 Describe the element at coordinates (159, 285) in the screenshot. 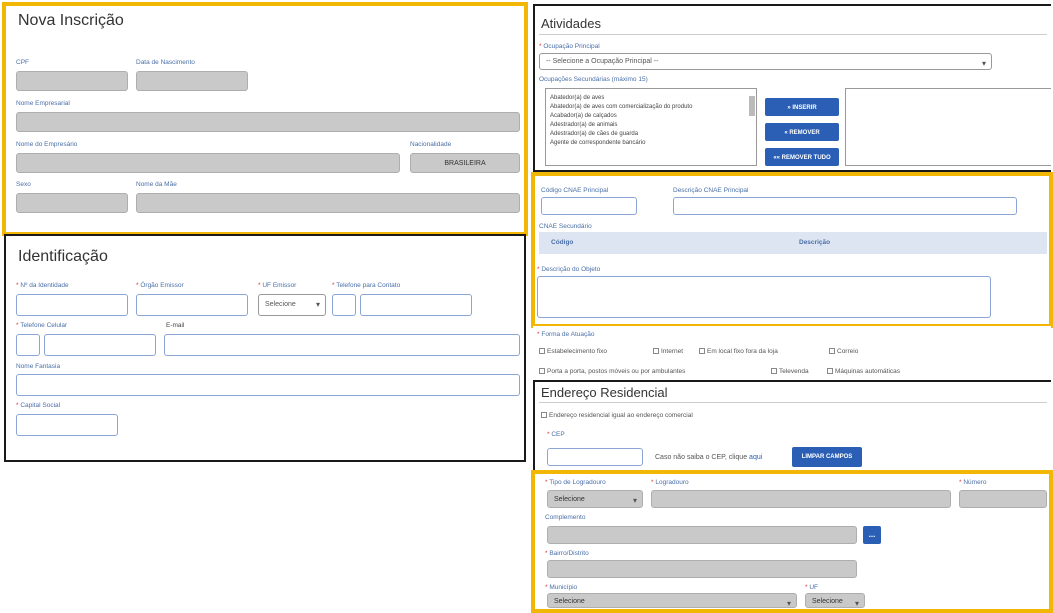

I see `orgao-label: Órgão Emissor` at that location.